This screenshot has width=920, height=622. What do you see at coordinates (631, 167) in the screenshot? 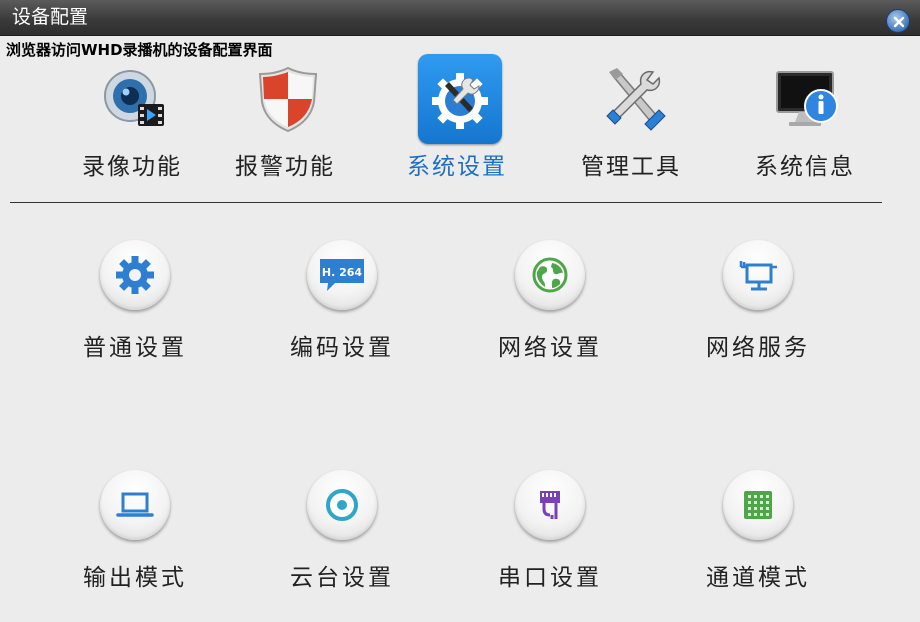
I see `top-nav-label: 管理工具` at bounding box center [631, 167].